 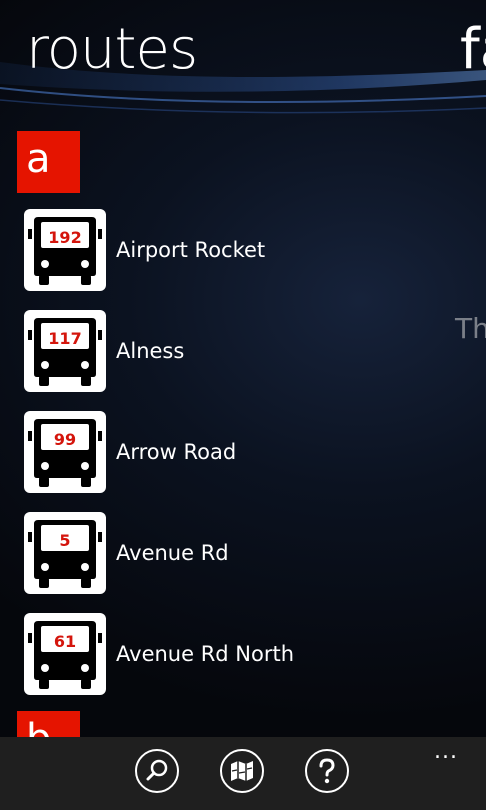 What do you see at coordinates (65, 452) in the screenshot?
I see `bus-icon: 99` at bounding box center [65, 452].